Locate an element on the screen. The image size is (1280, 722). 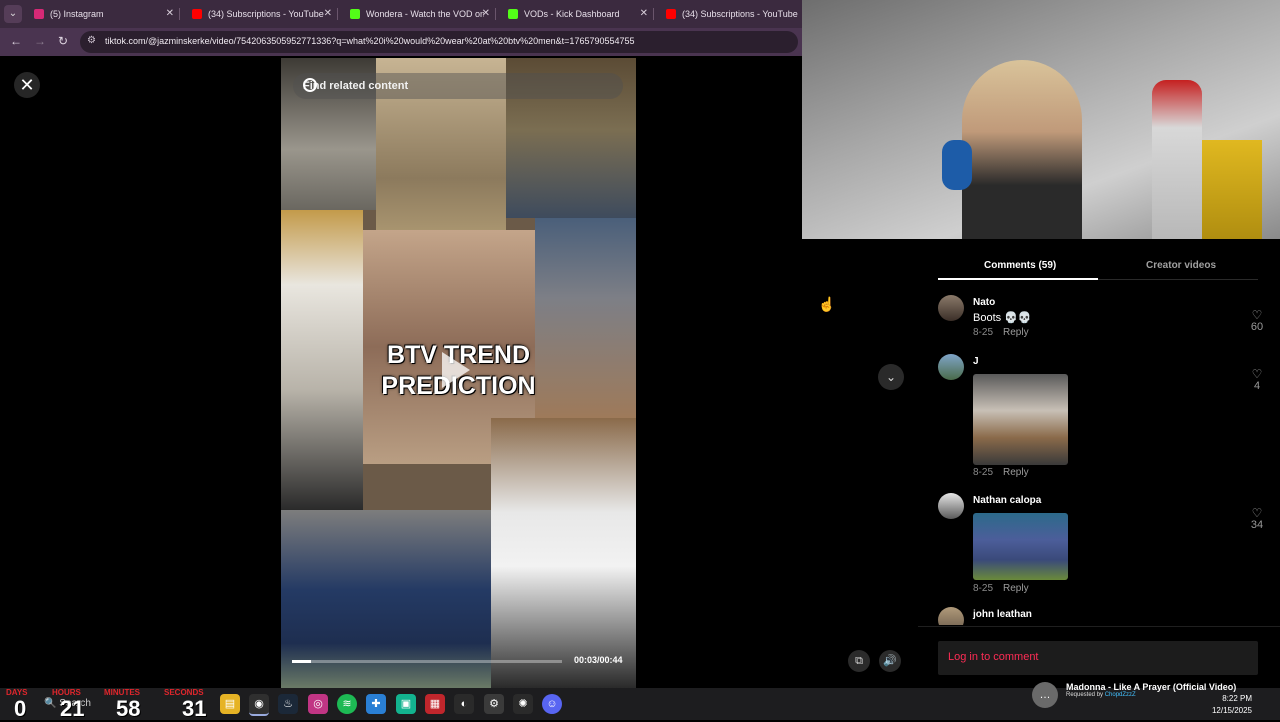
login-bar: Log in to comment is located at coordinates (1099, 657).